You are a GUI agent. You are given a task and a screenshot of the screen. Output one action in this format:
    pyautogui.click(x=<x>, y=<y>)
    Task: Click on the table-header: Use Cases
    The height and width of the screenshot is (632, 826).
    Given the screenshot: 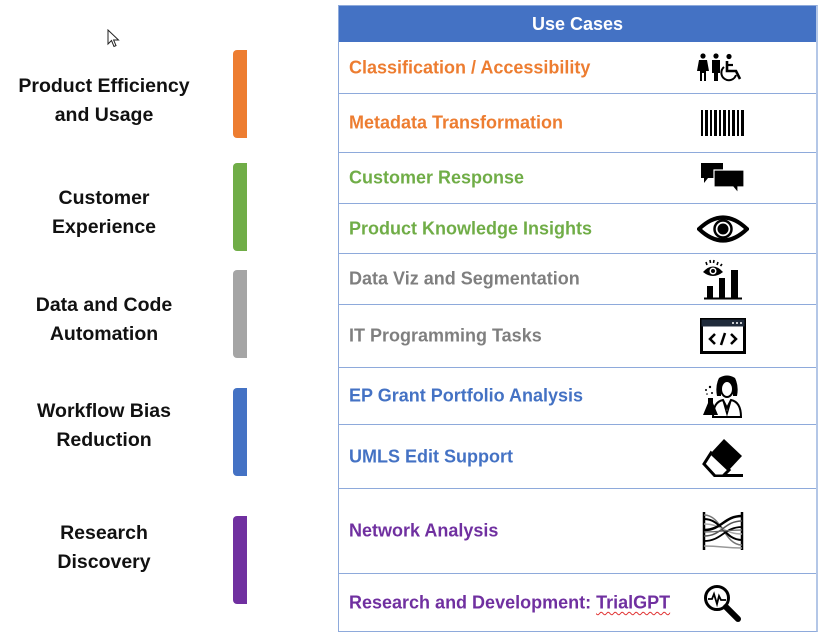 What is the action you would take?
    pyautogui.click(x=577, y=24)
    